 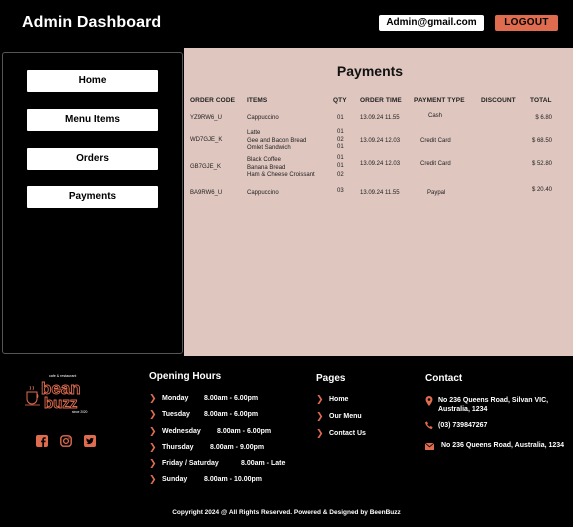 I want to click on col-header-order-code: ORDER CODE, so click(x=213, y=100).